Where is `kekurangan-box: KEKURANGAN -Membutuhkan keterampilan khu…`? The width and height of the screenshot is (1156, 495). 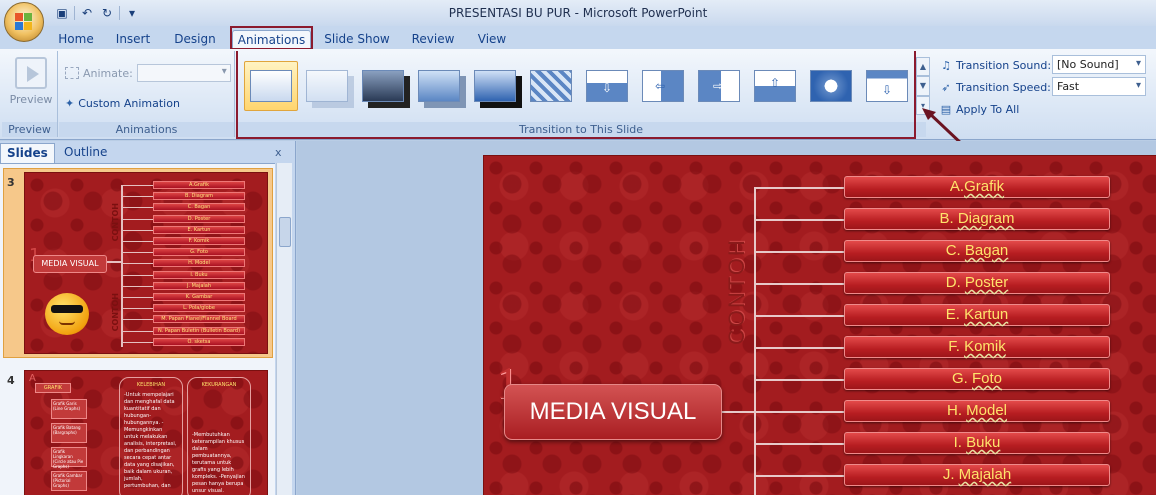 kekurangan-box: KEKURANGAN -Membutuhkan keterampilan khu… is located at coordinates (219, 436).